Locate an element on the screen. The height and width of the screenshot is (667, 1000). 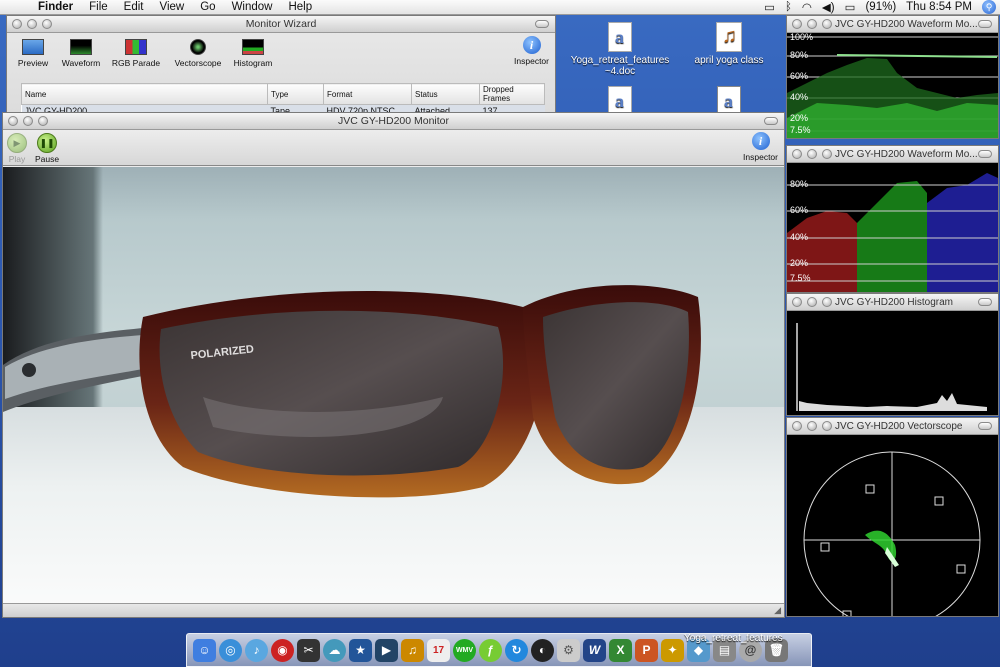
dock-powerpoint-icon: P is located at coordinates (646, 650).